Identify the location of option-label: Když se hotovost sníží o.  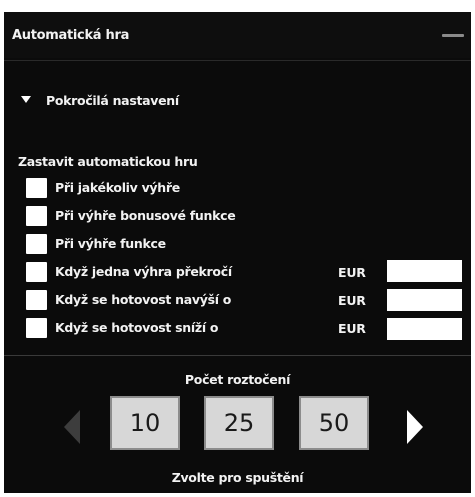
(137, 327).